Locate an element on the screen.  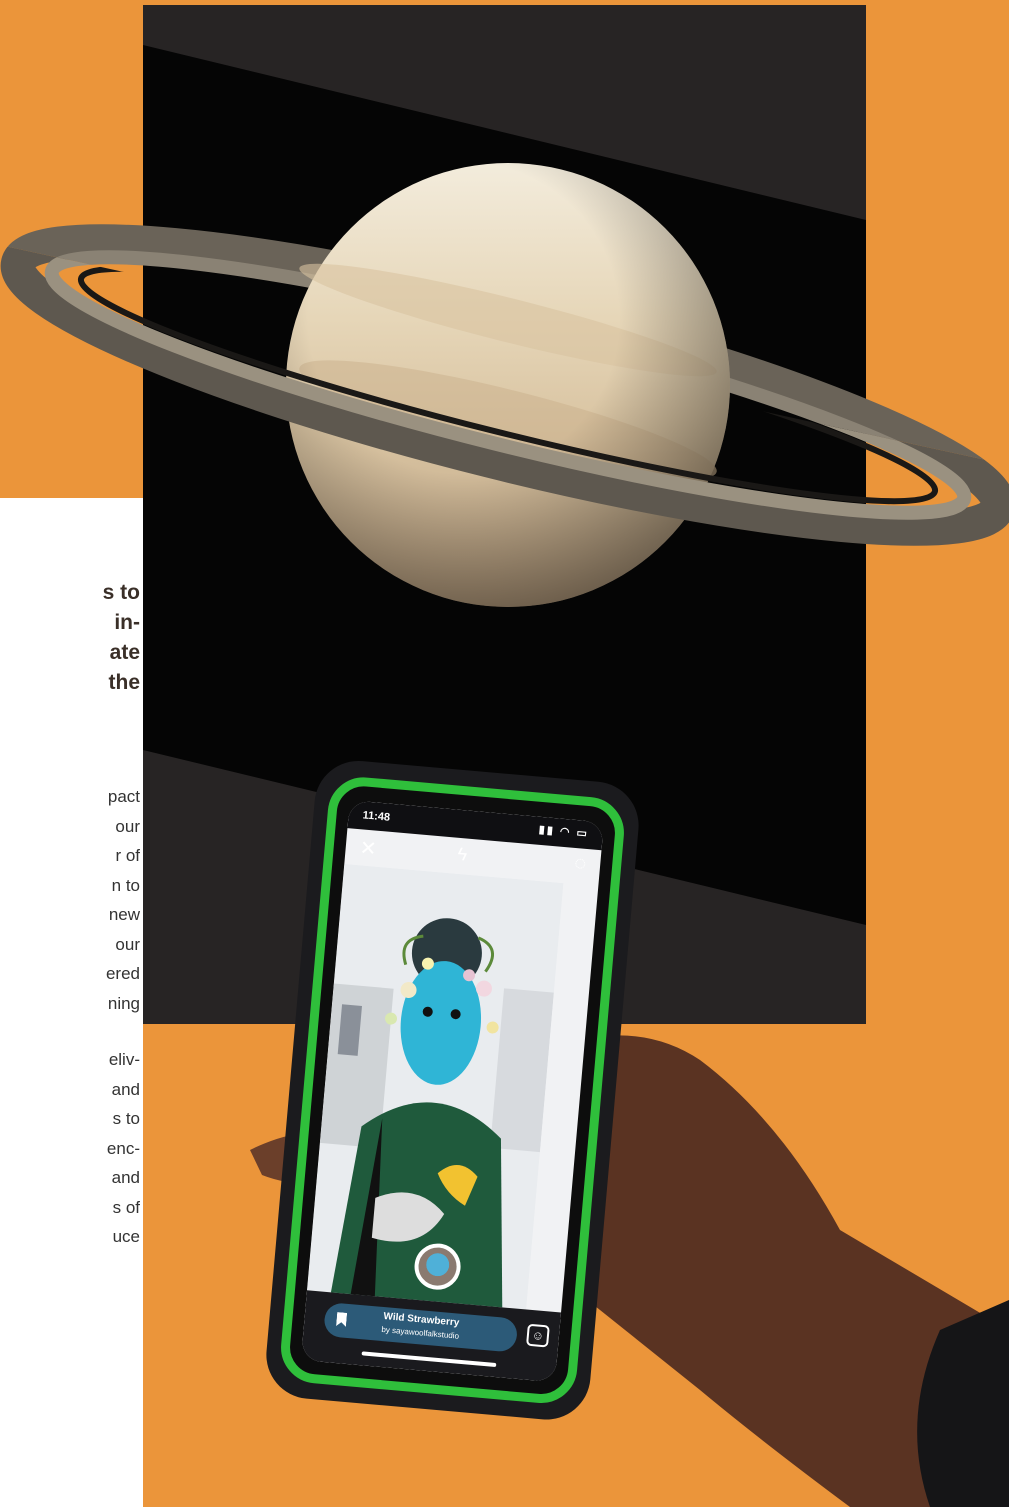
close-icon: ✕ is located at coordinates (368, 848).